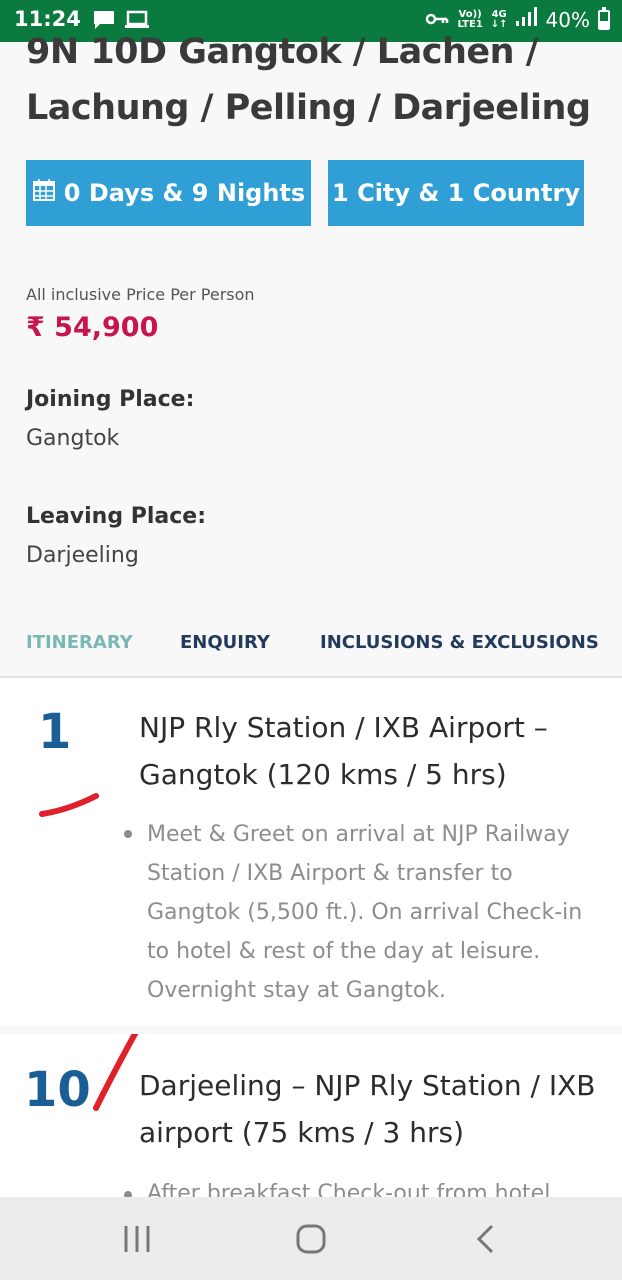 The image size is (622, 1280). What do you see at coordinates (69, 805) in the screenshot?
I see `red-underline-annotation` at bounding box center [69, 805].